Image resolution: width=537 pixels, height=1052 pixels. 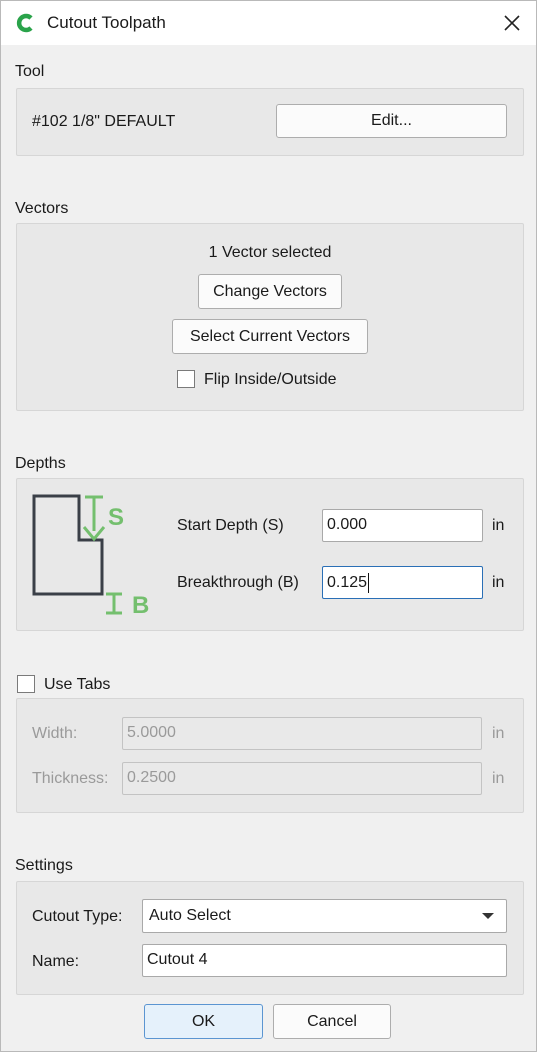 I want to click on tab-thickness-unit: in, so click(x=498, y=778).